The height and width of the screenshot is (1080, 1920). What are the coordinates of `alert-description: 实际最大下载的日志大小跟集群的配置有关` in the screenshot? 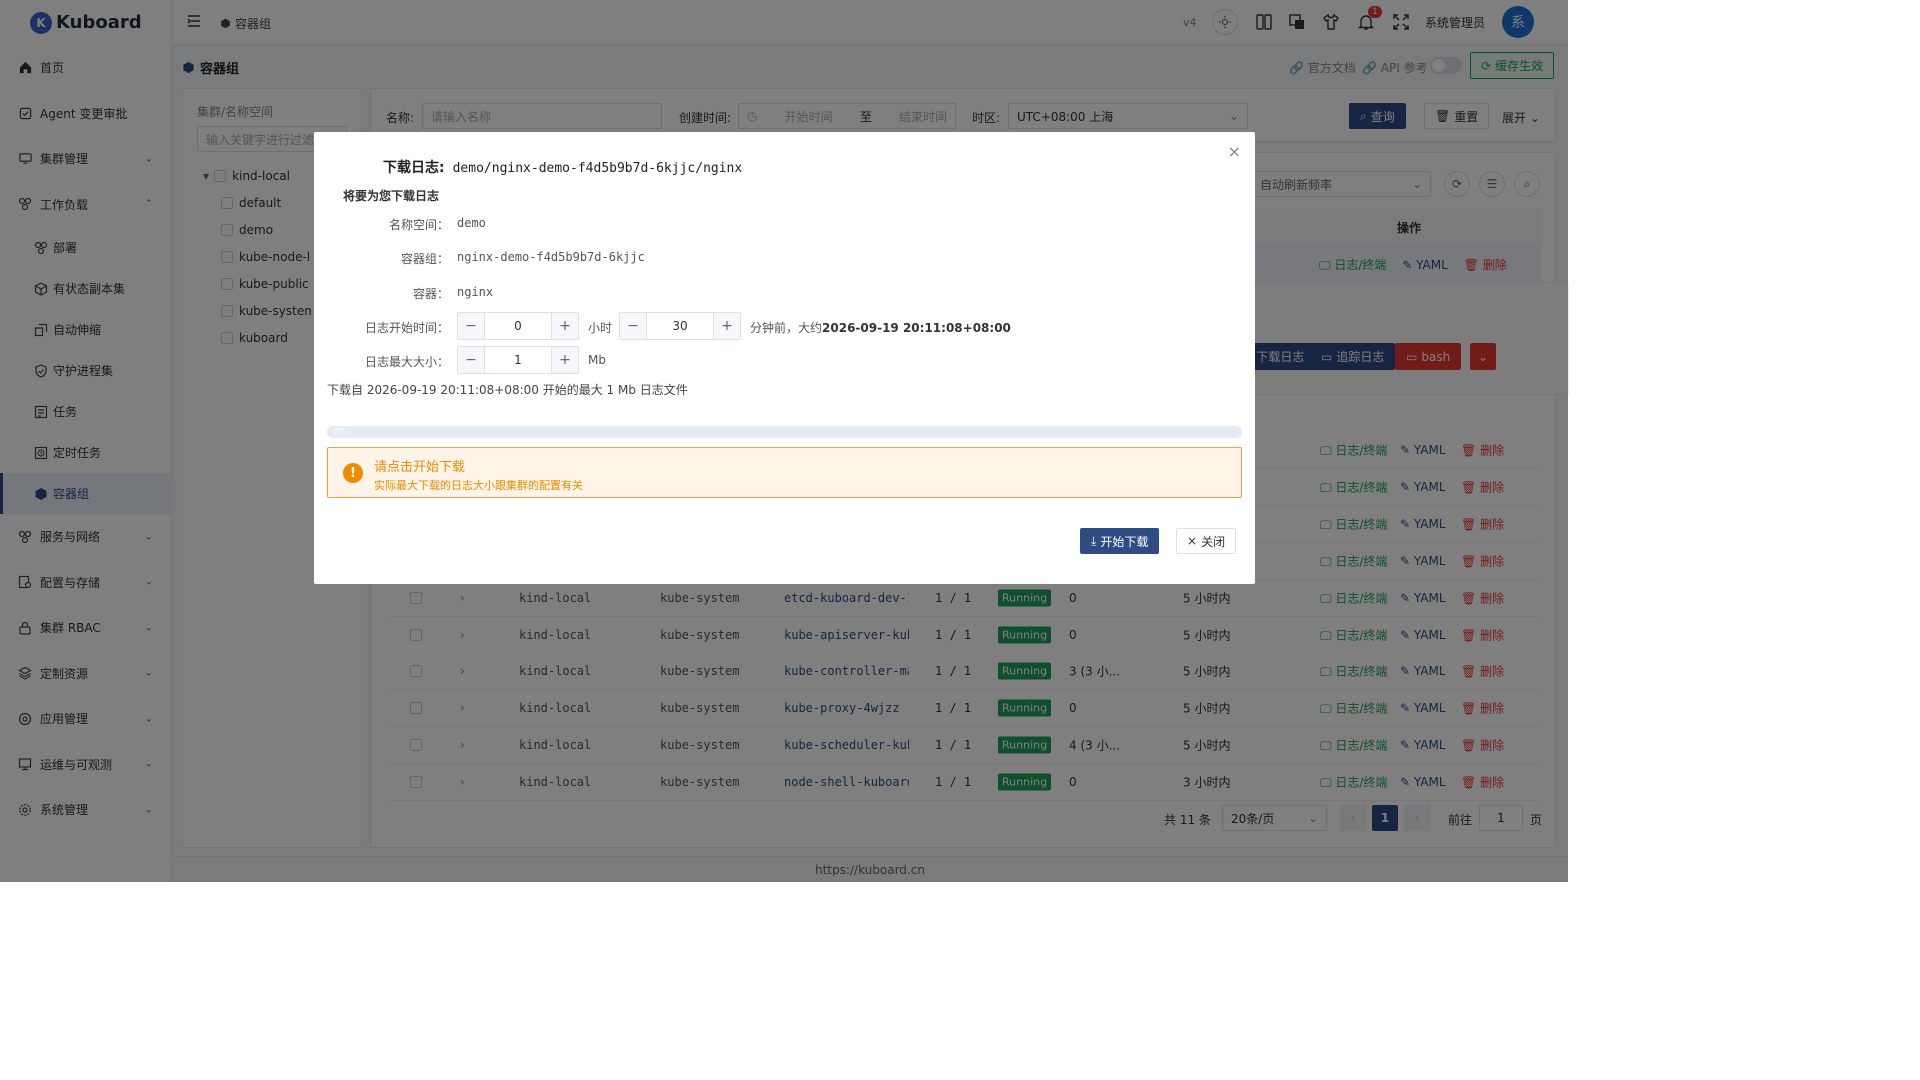 It's located at (478, 485).